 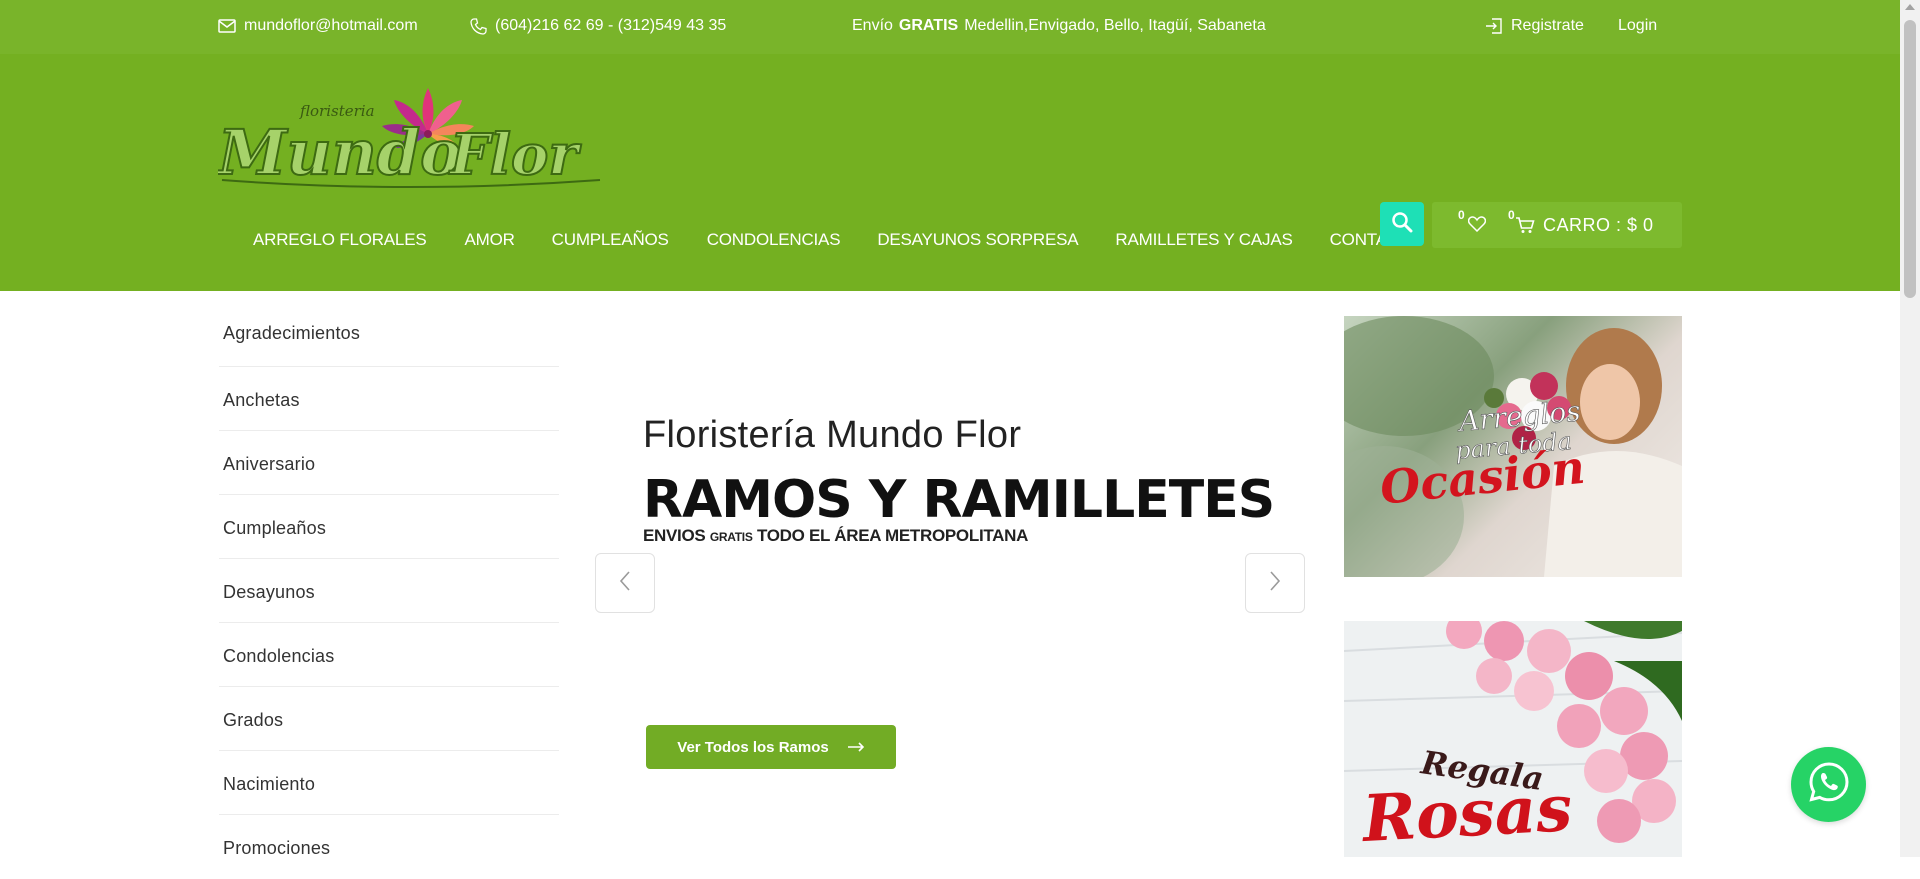 What do you see at coordinates (1910, 428) in the screenshot?
I see `page-scrollbar` at bounding box center [1910, 428].